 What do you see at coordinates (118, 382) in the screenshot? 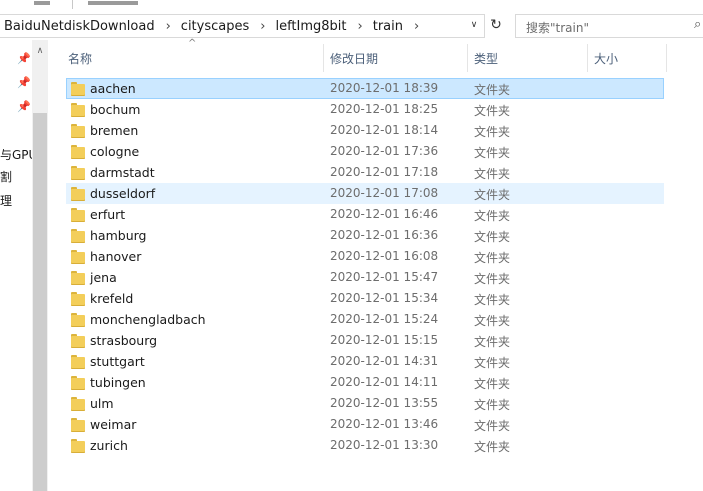
I see `file-name: tubingen` at bounding box center [118, 382].